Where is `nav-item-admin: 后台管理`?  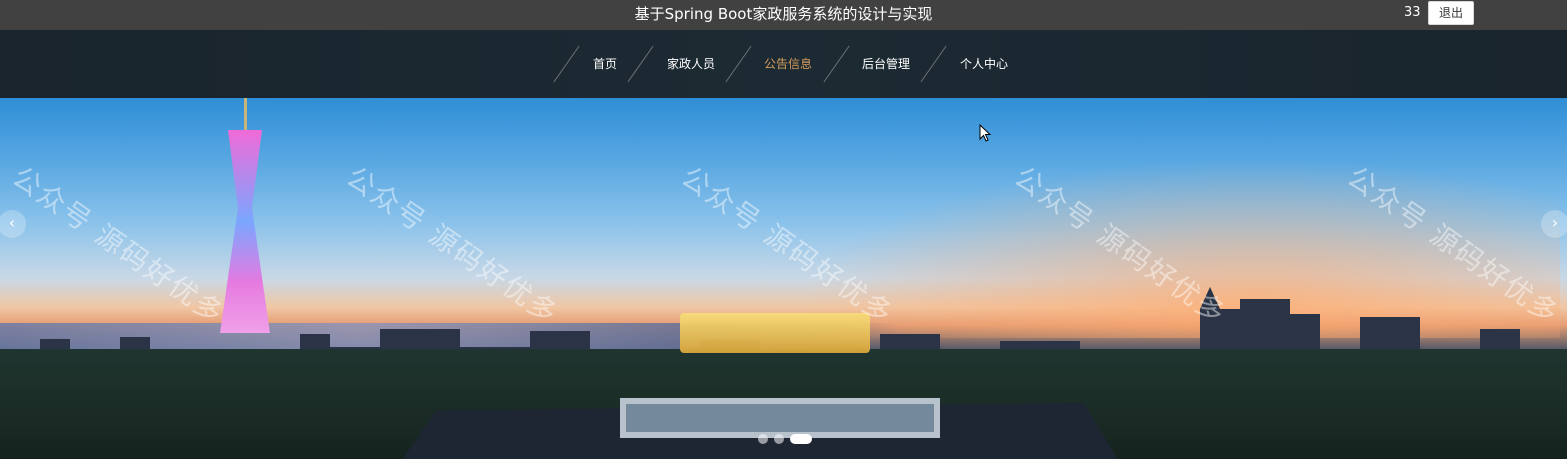 nav-item-admin: 后台管理 is located at coordinates (886, 64).